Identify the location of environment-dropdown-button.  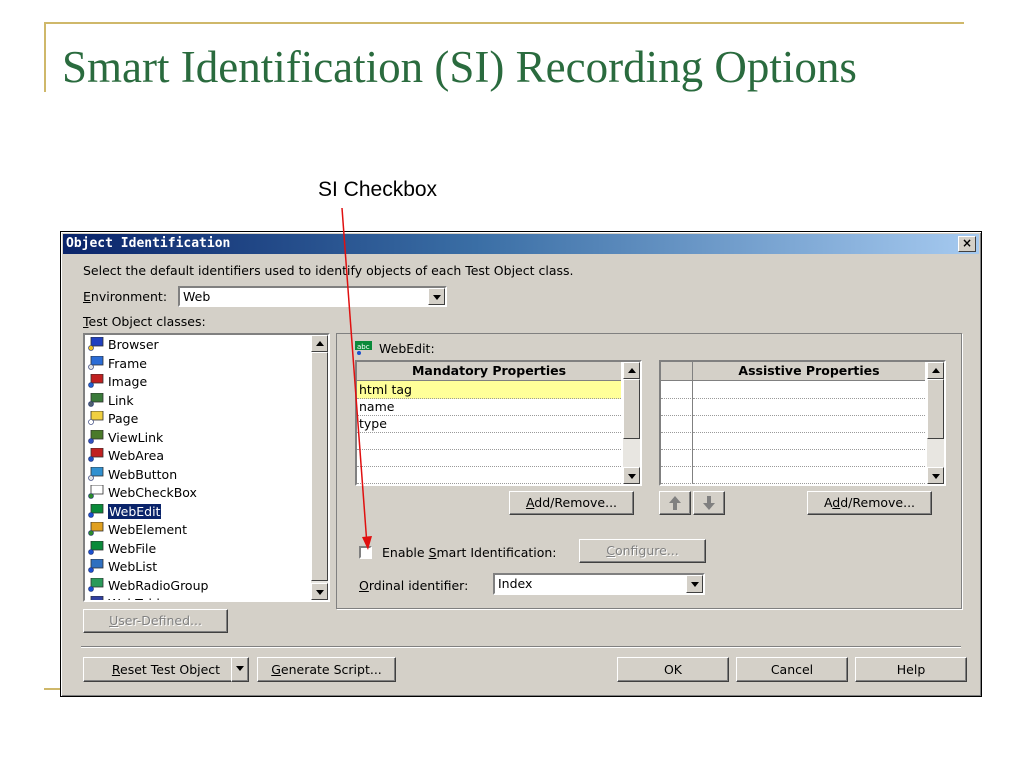
(436, 296).